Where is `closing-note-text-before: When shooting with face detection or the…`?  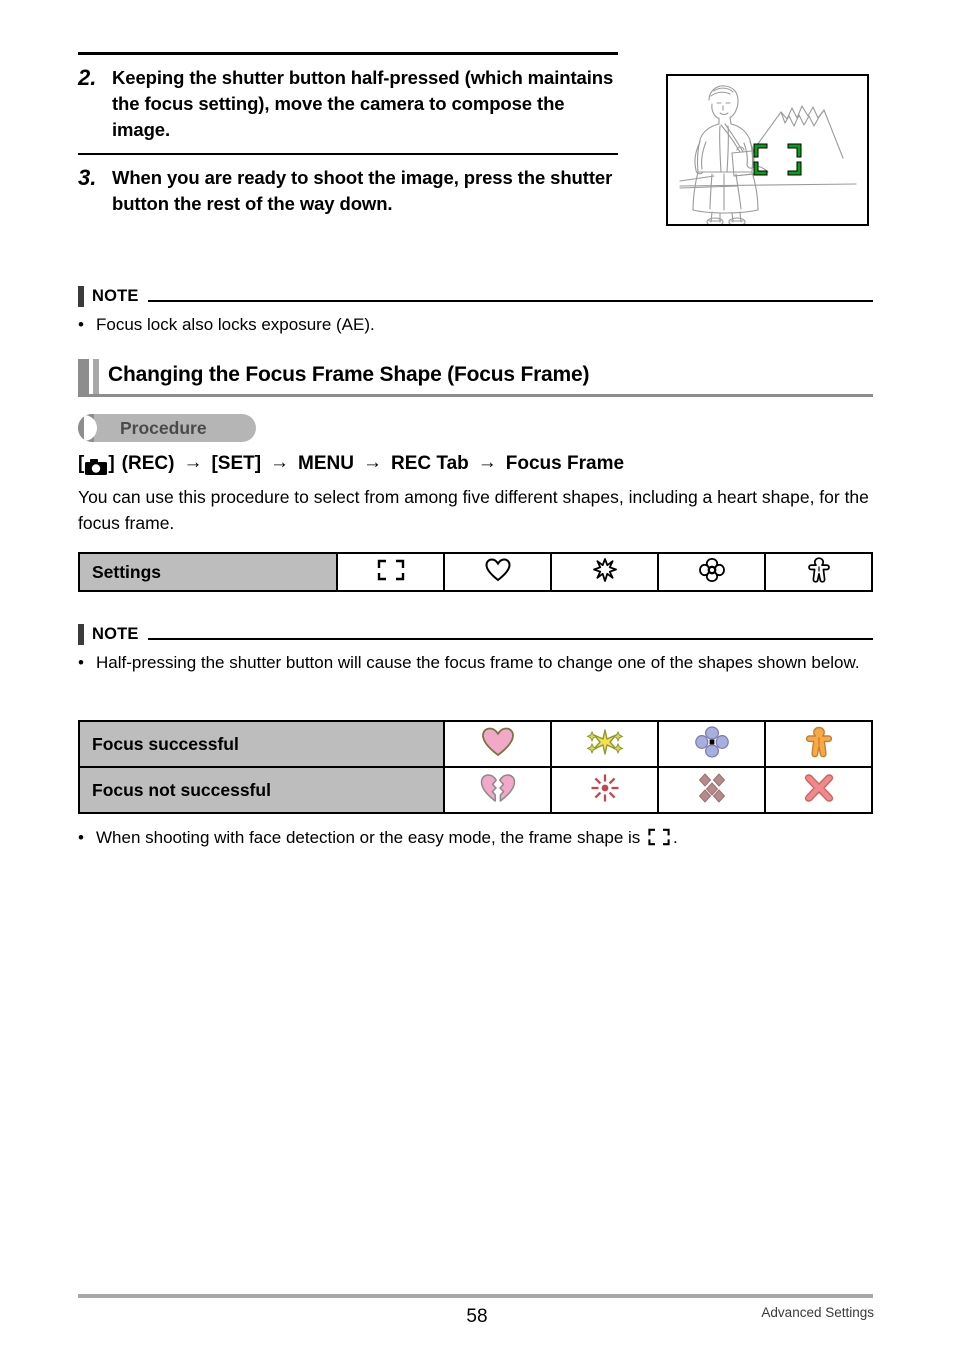
closing-note-text-before: When shooting with face detection or the… is located at coordinates (368, 837).